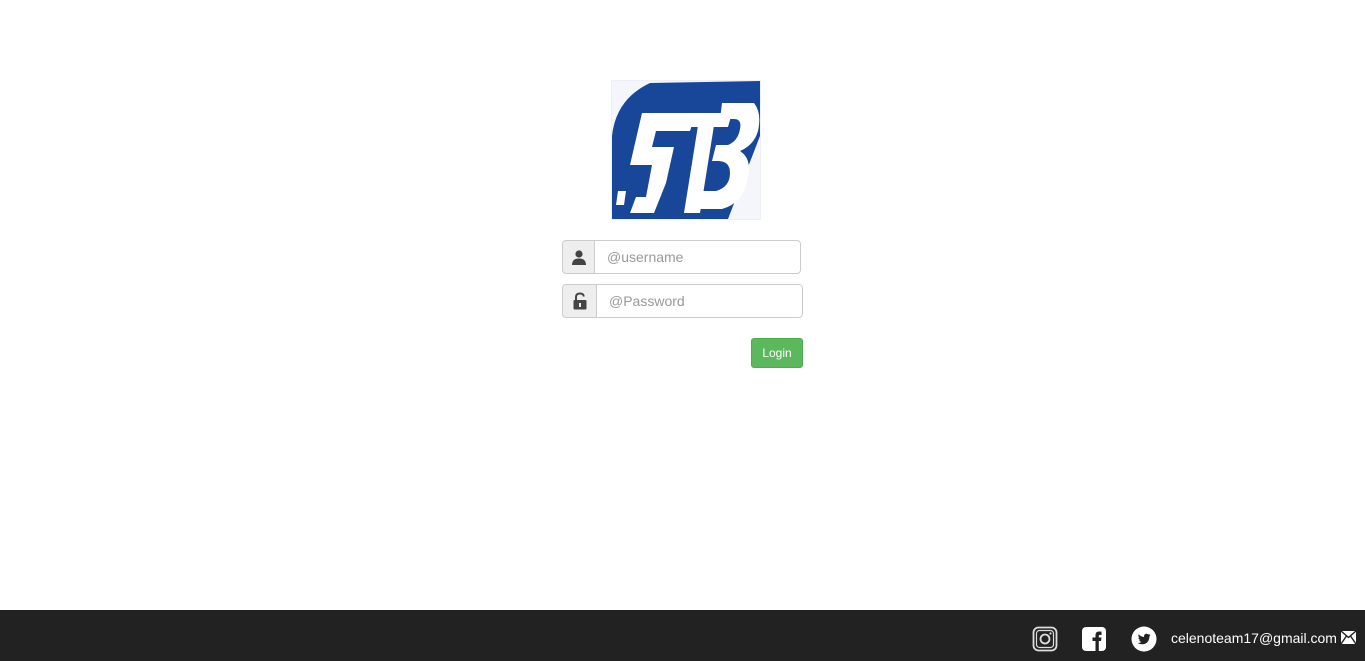 The width and height of the screenshot is (1365, 661). I want to click on instagram-icon, so click(1045, 639).